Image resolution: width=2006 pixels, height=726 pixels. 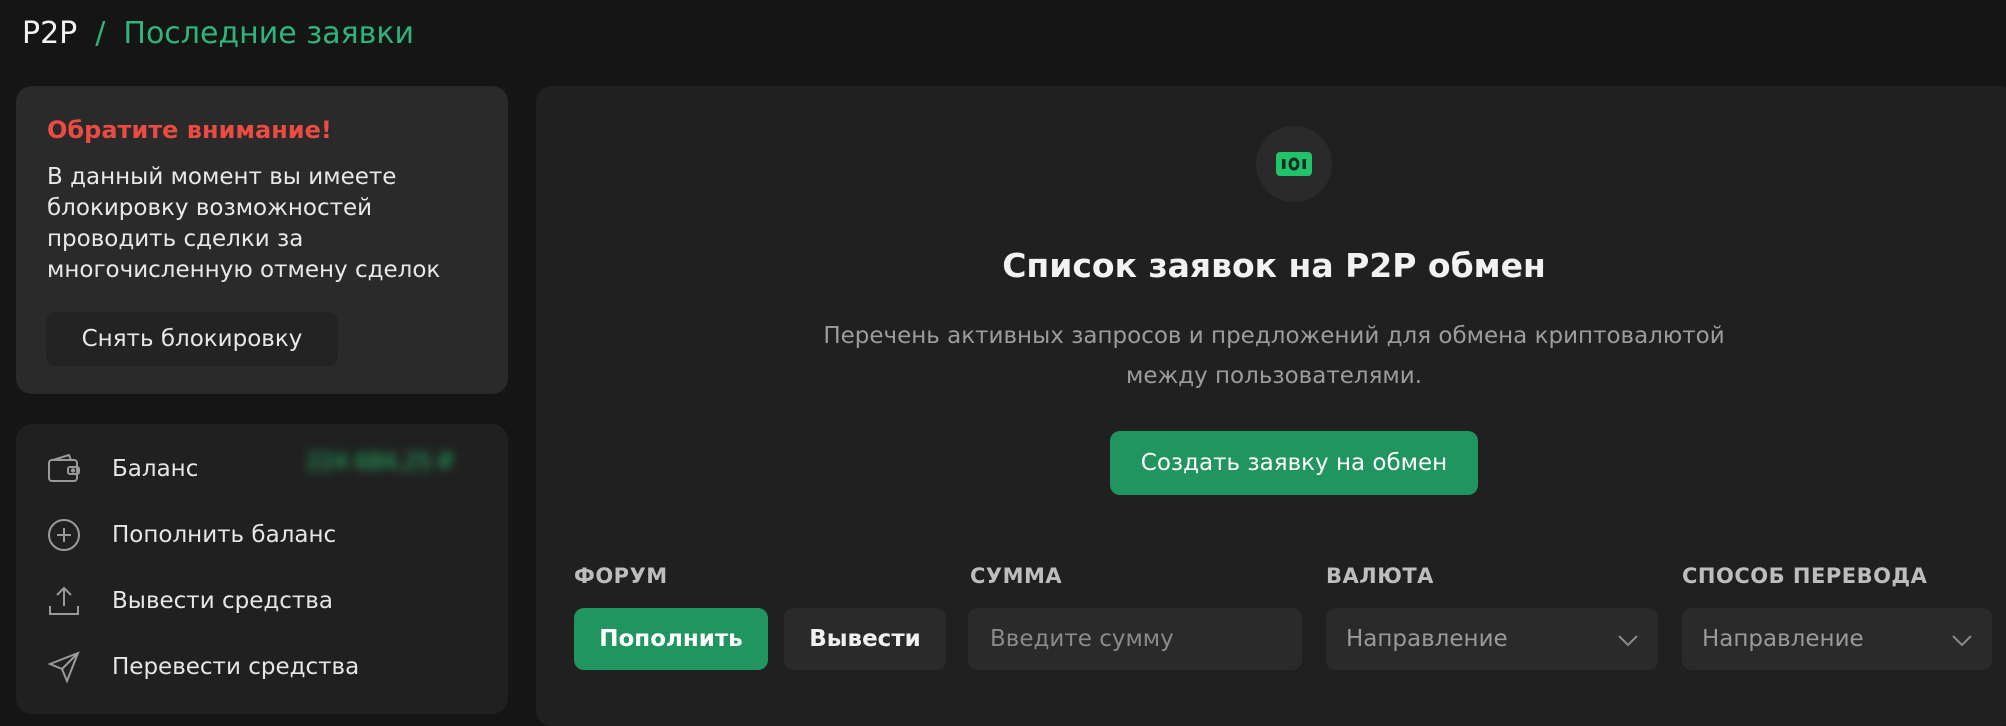 I want to click on currency-select: Направление, so click(x=1492, y=639).